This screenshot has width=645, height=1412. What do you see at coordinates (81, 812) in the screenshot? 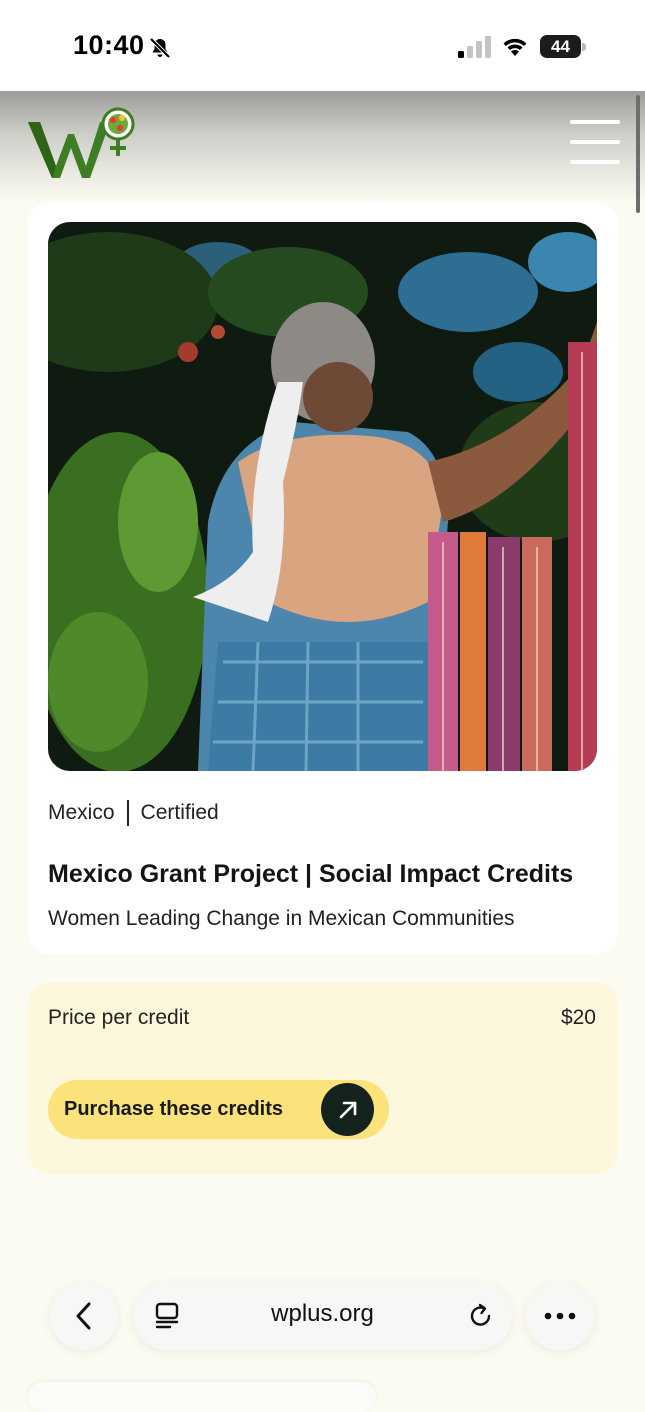
I see `project-country: Mexico` at bounding box center [81, 812].